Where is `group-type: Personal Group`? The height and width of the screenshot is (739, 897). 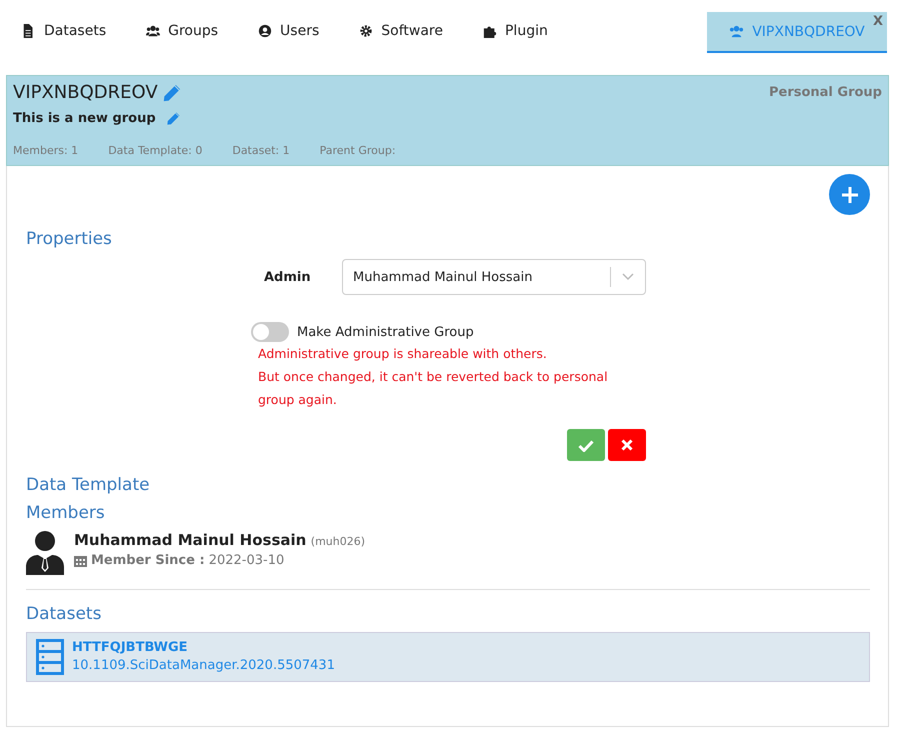 group-type: Personal Group is located at coordinates (825, 92).